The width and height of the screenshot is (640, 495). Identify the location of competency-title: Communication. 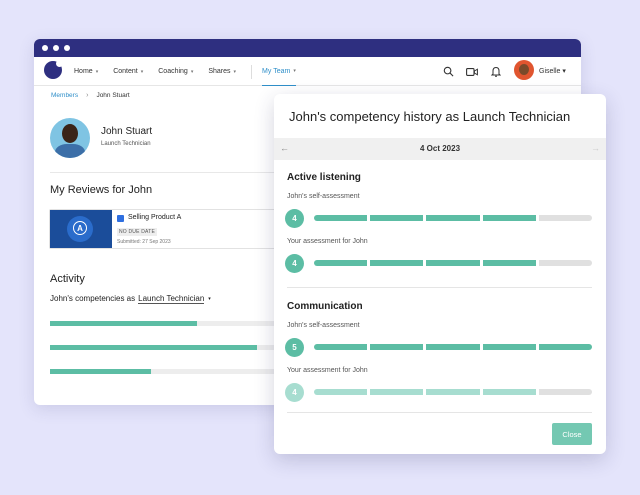
(325, 306).